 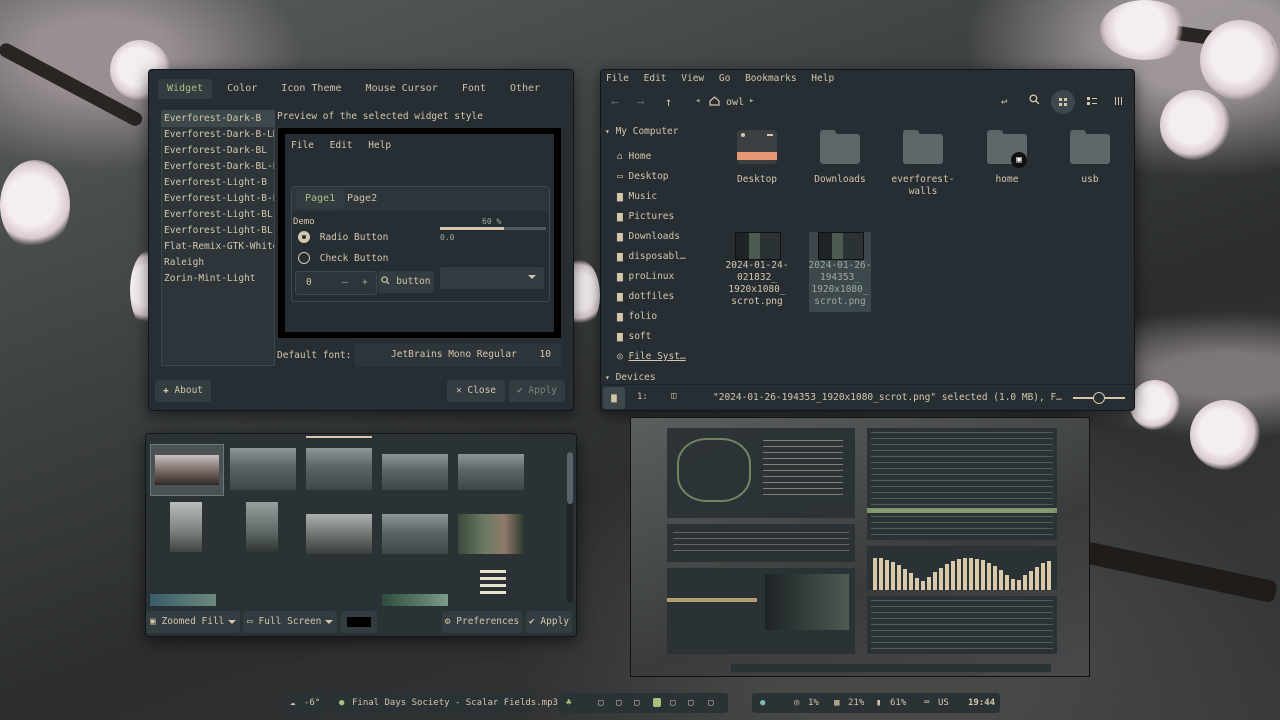 I want to click on theme-item: Zorin-Mint-Light, so click(x=218, y=279).